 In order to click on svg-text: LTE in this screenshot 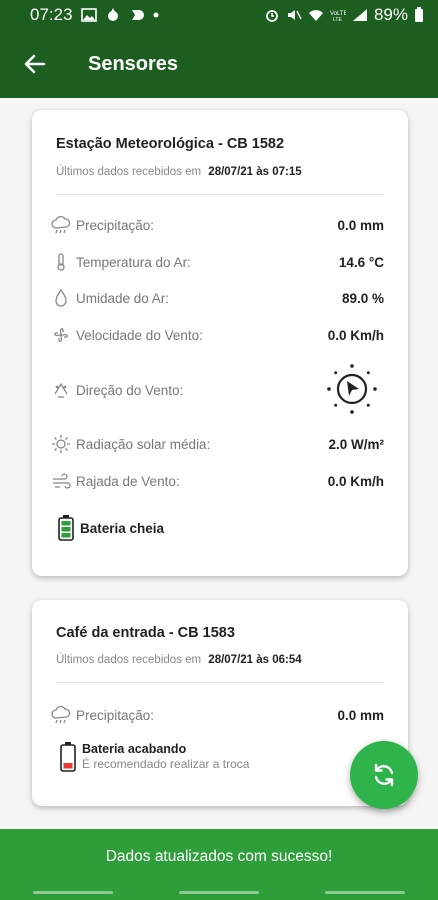, I will do `click(337, 19)`.